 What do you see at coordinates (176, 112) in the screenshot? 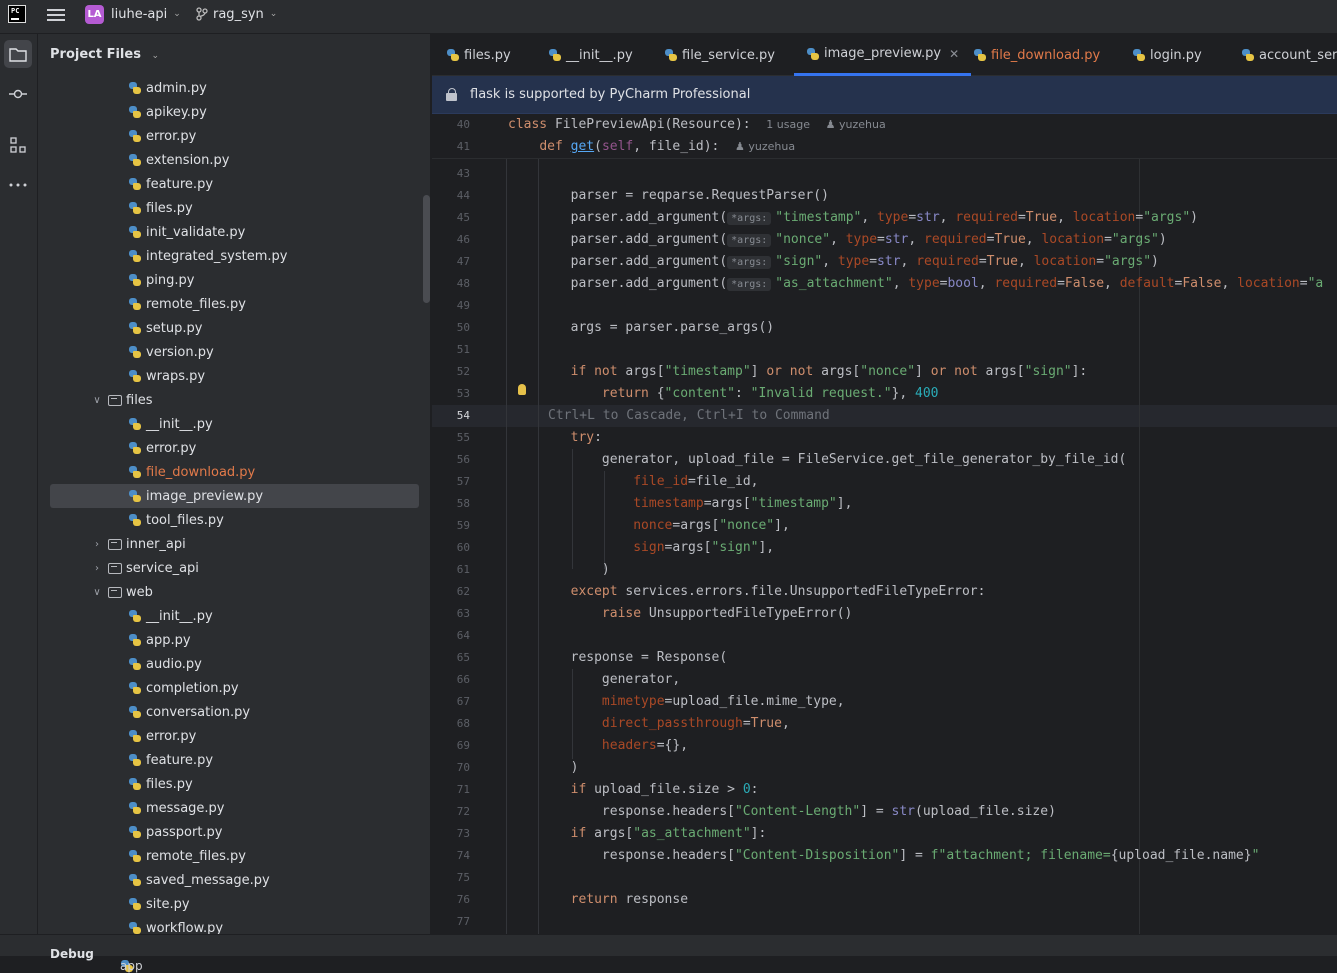
I see `tree-item-label: apikey.py` at bounding box center [176, 112].